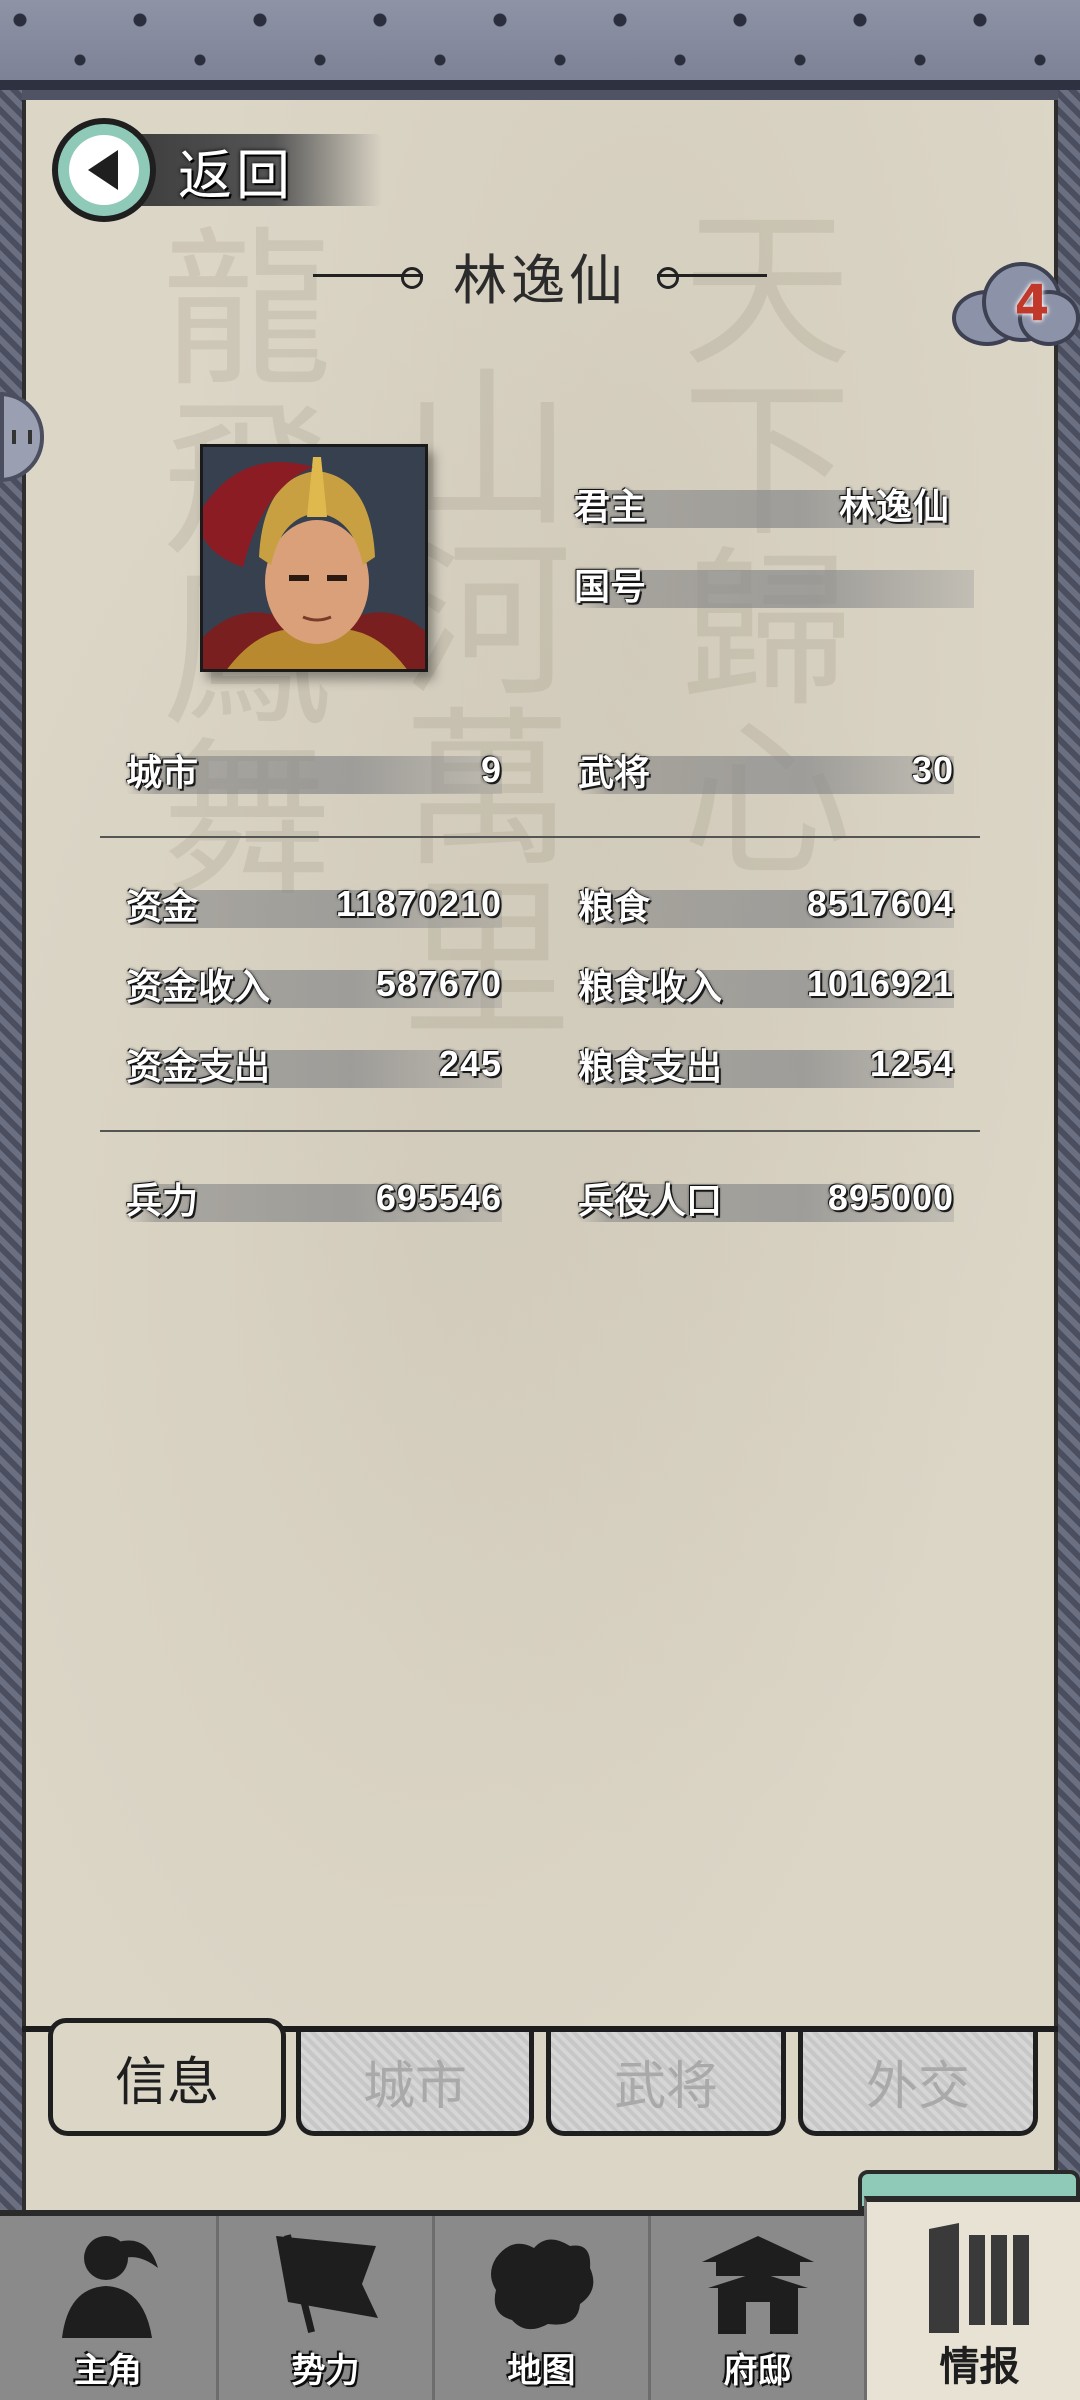  Describe the element at coordinates (540, 2077) in the screenshot. I see `info-tabs: 信息 城市 武将 外交` at that location.